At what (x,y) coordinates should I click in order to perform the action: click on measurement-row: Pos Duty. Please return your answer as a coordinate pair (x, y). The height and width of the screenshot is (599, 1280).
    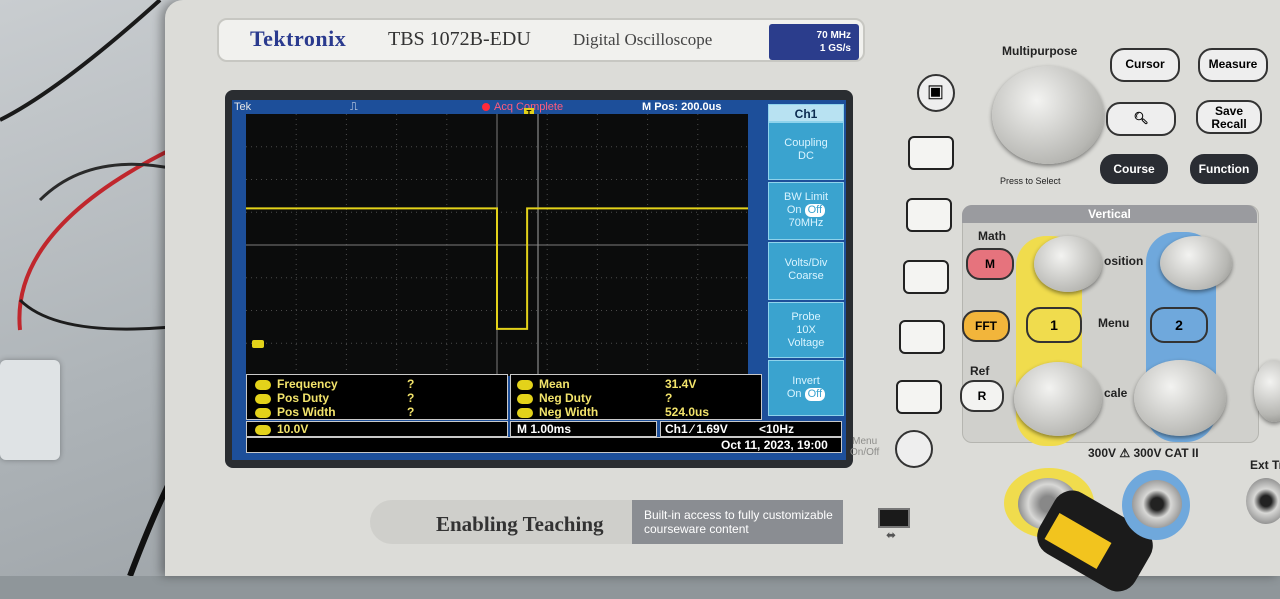
    Looking at the image, I should click on (292, 398).